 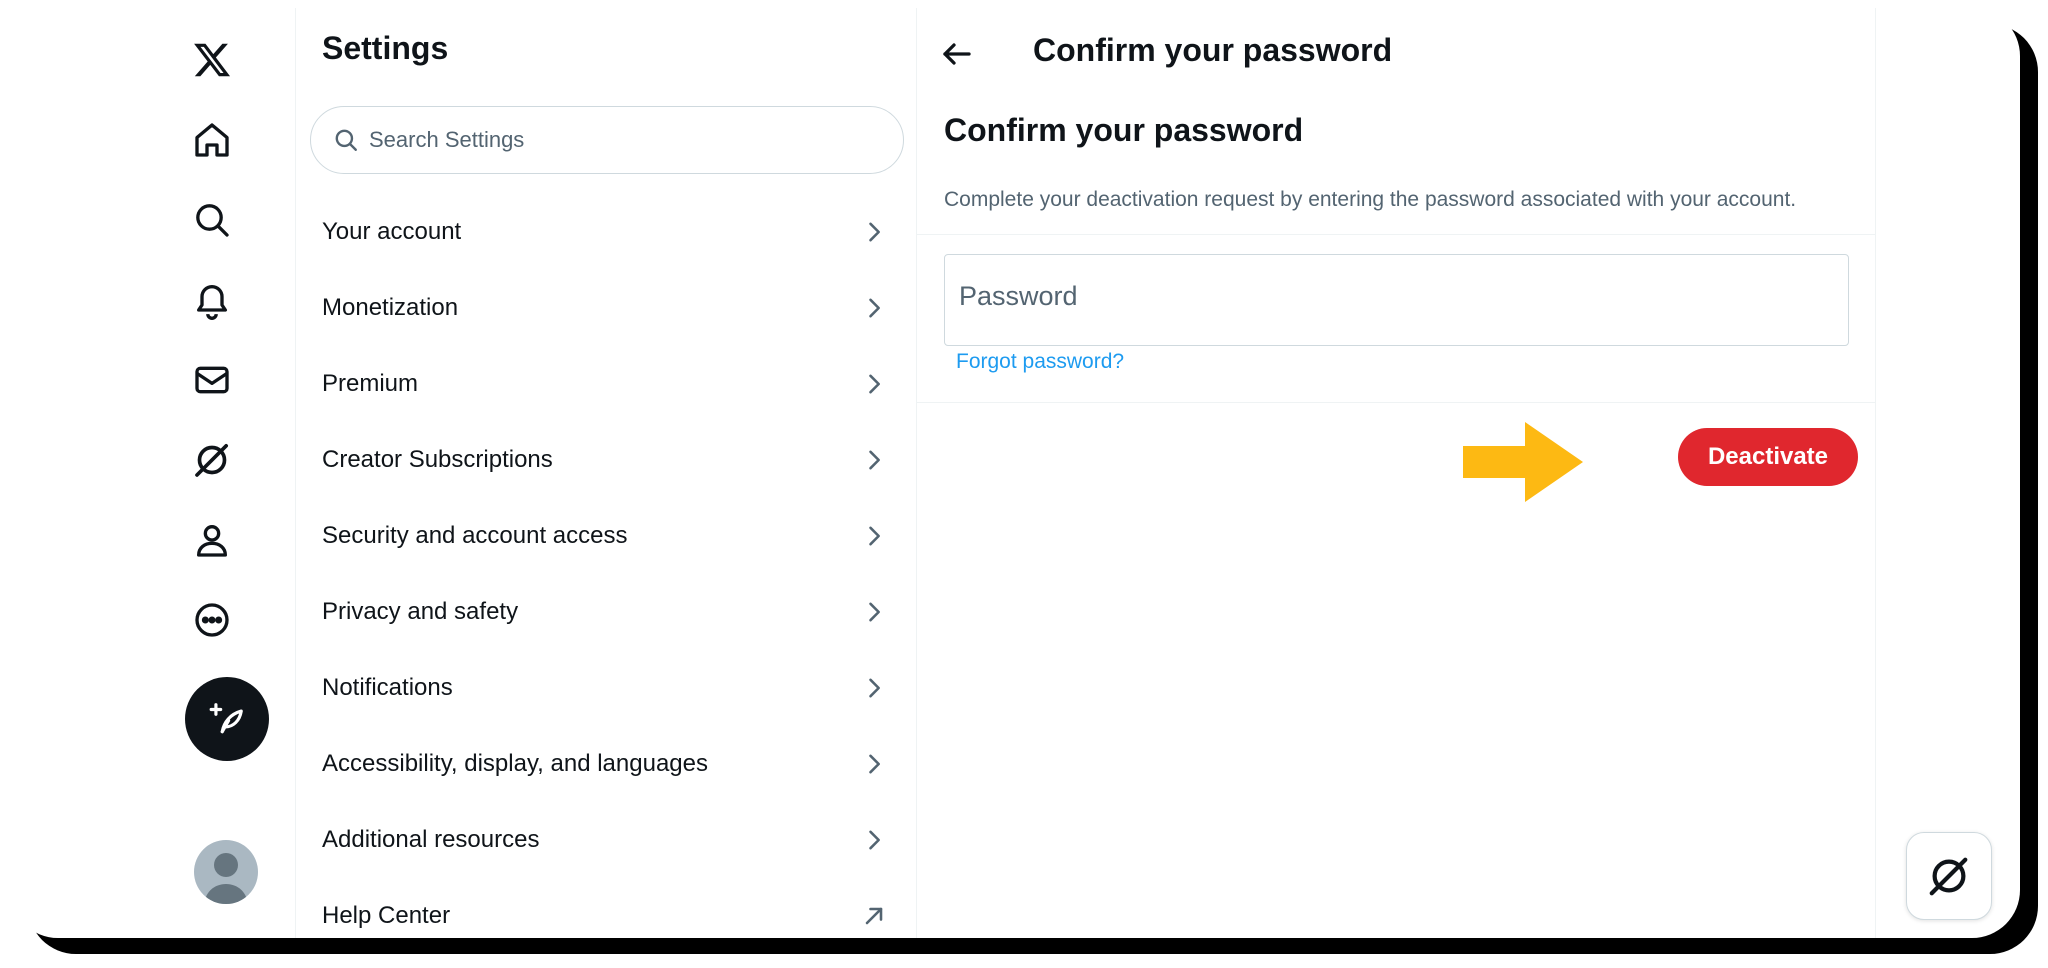 I want to click on settings-item-label: Additional resources, so click(x=431, y=839).